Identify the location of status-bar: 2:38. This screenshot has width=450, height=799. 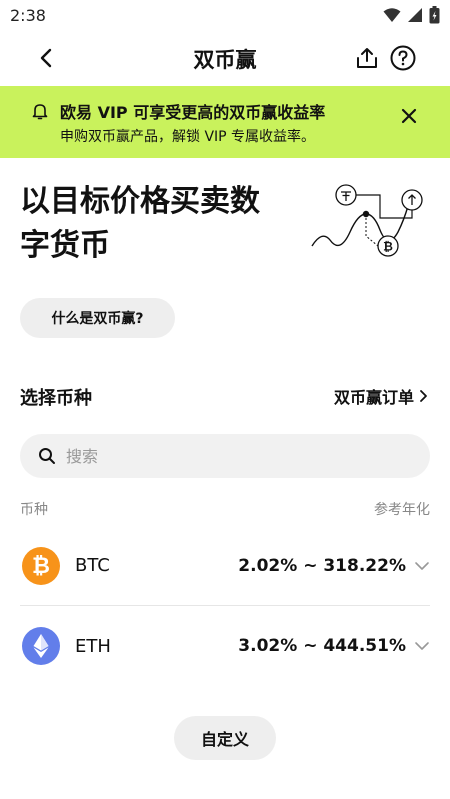
(225, 16).